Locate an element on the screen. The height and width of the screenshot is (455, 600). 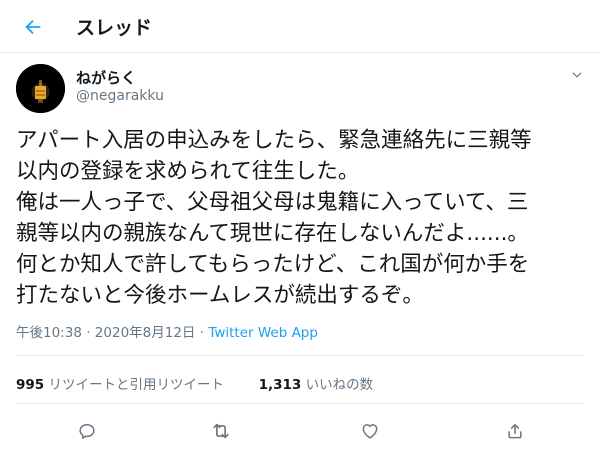
share-button is located at coordinates (515, 431).